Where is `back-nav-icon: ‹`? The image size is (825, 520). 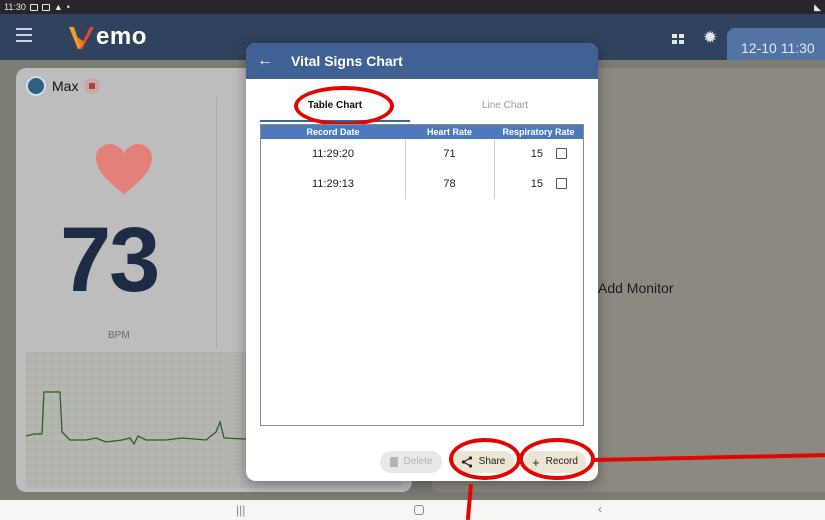 back-nav-icon: ‹ is located at coordinates (600, 509).